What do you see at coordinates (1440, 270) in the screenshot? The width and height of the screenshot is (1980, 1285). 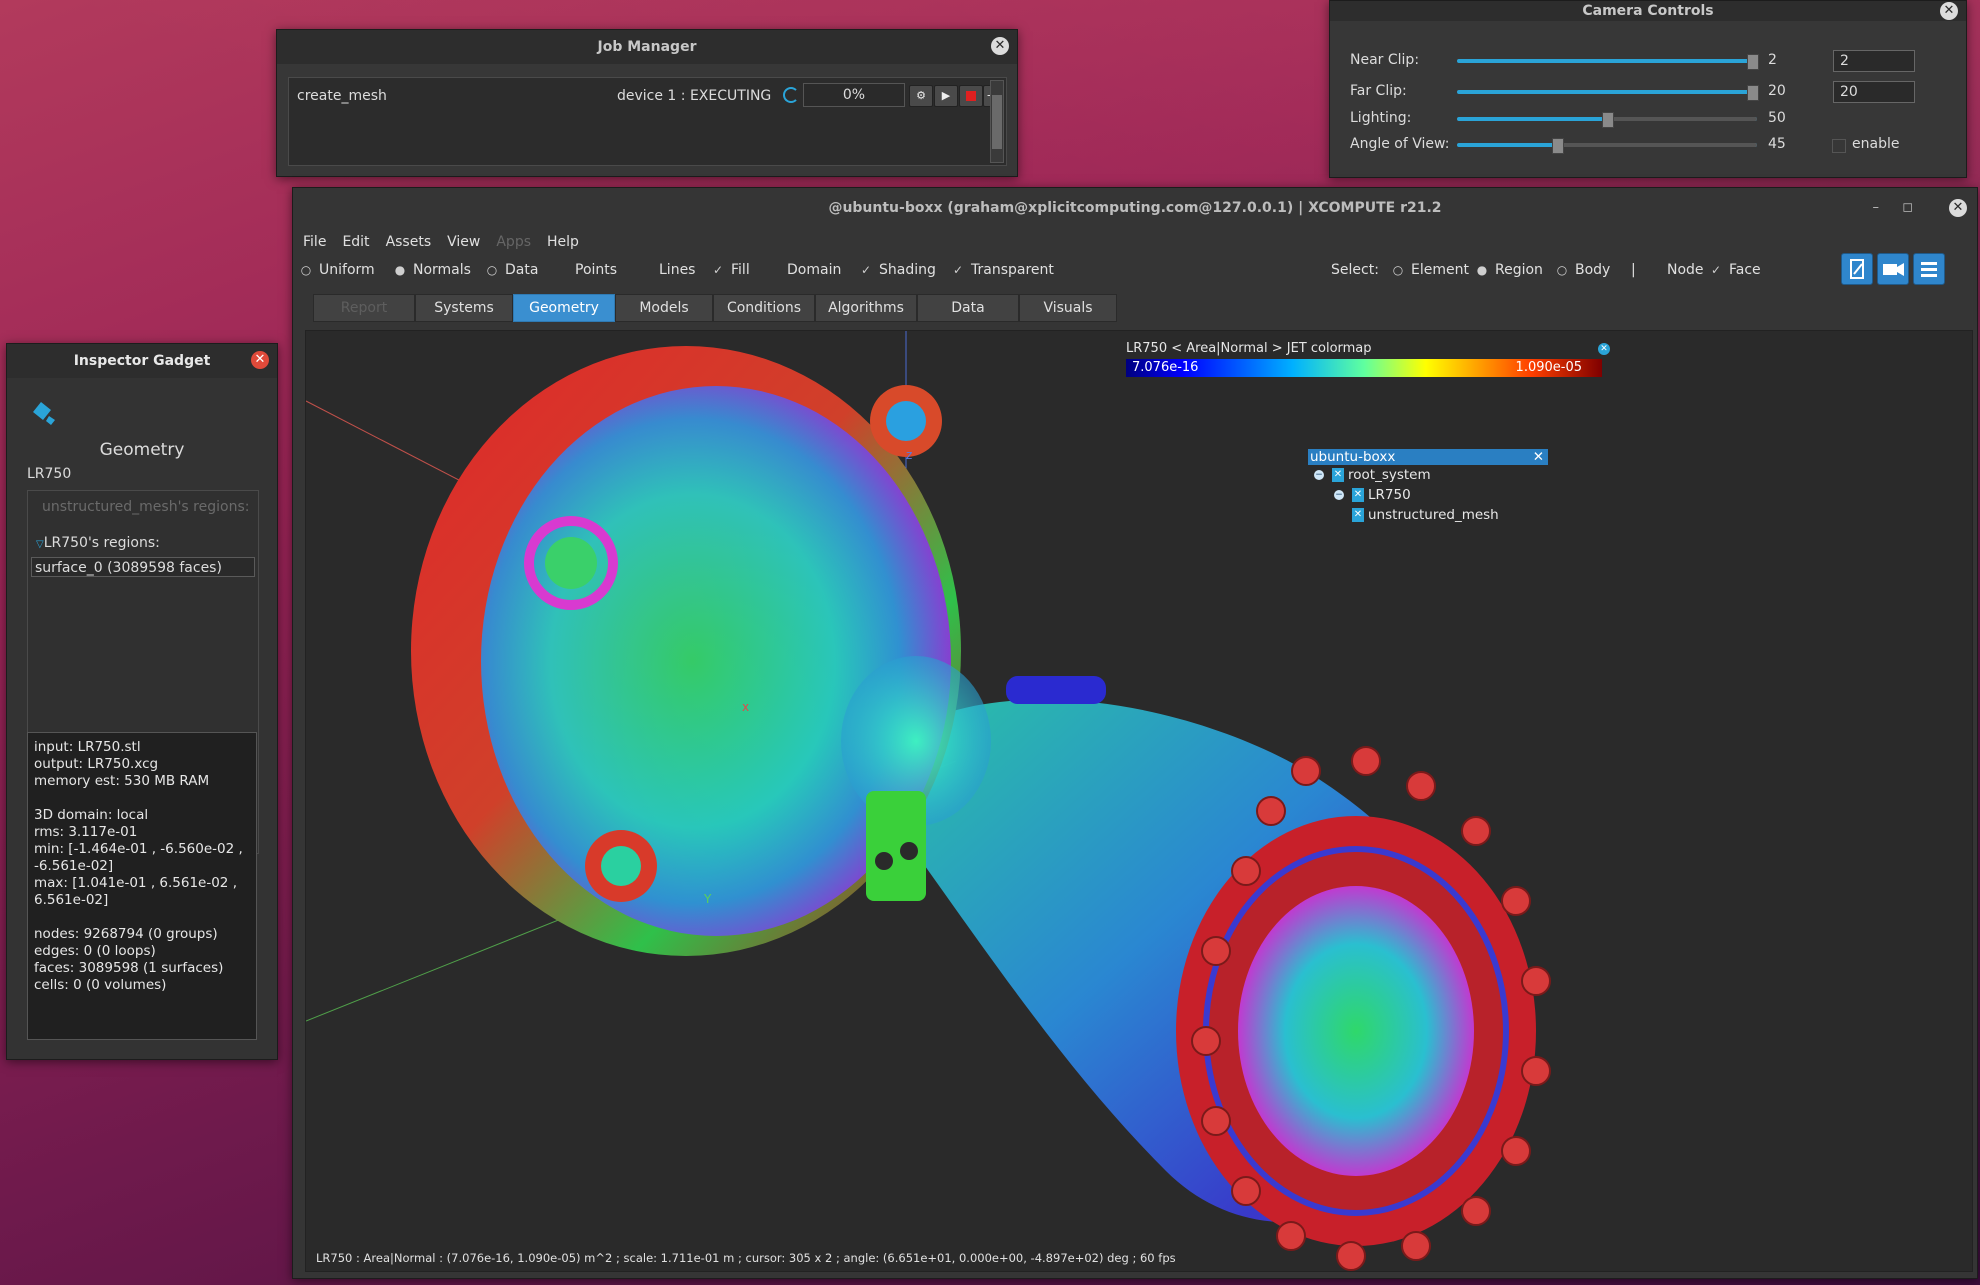 I see `element-label: Element` at bounding box center [1440, 270].